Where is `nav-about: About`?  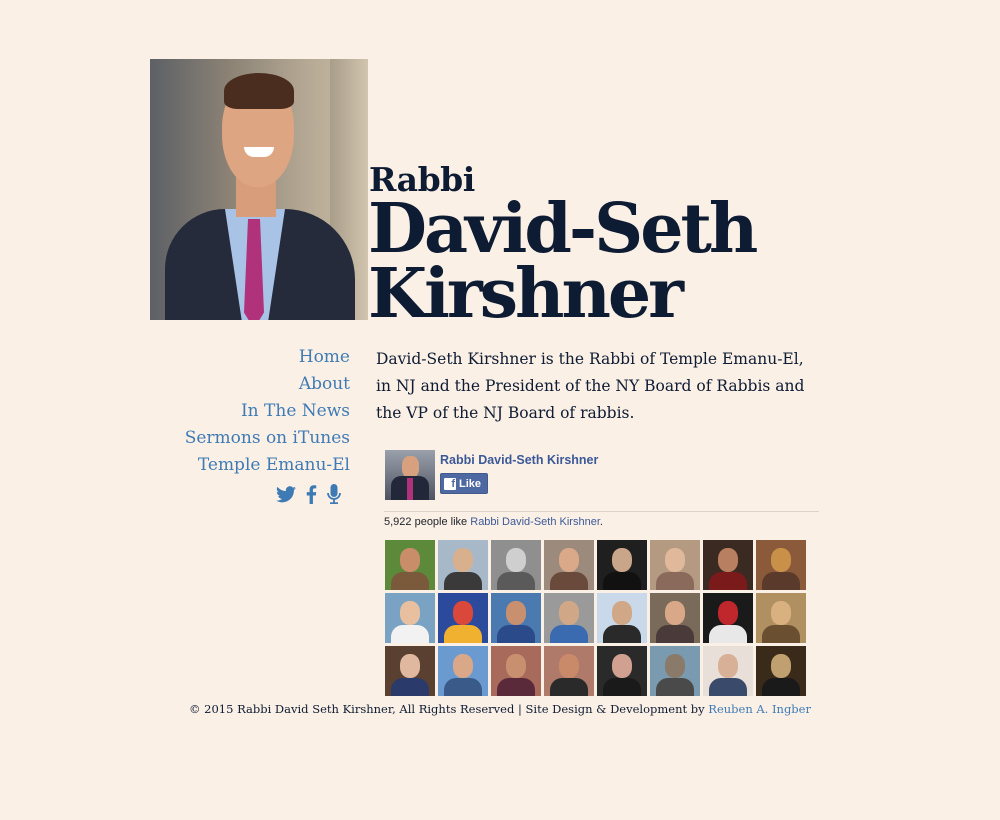
nav-about: About is located at coordinates (250, 384).